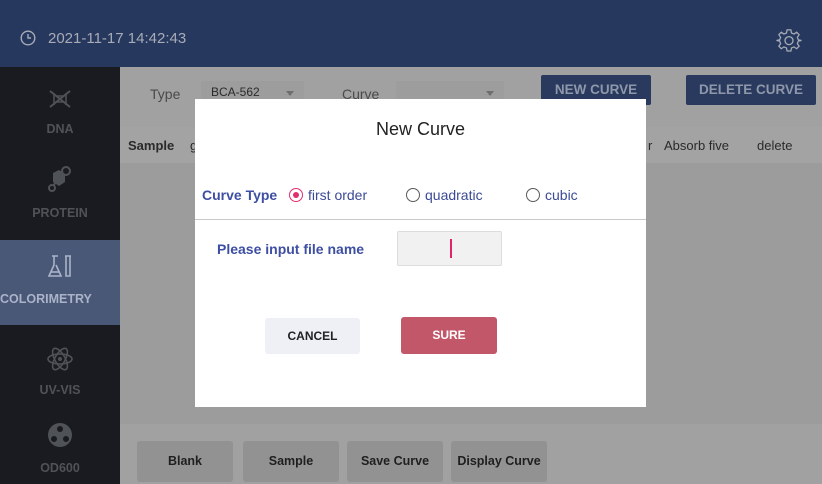  I want to click on sidebar-item-label: COLORIMETRY, so click(46, 299).